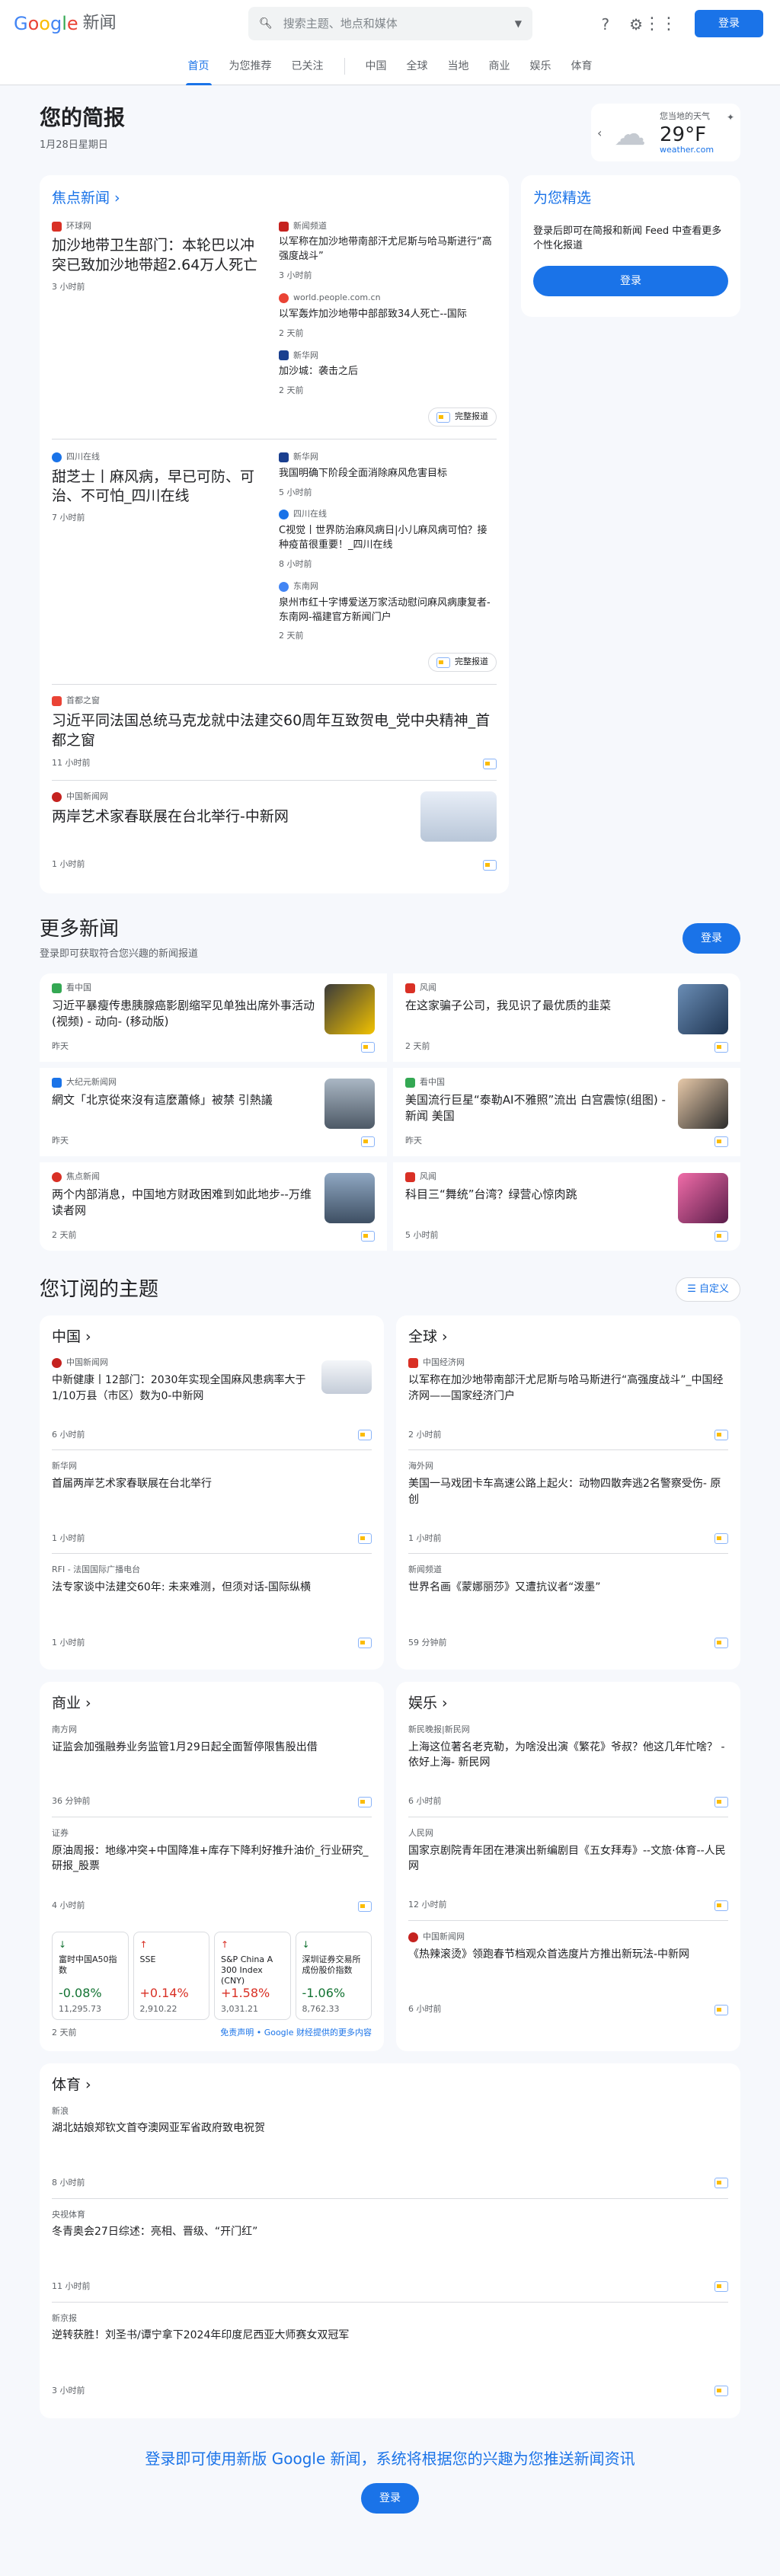  What do you see at coordinates (665, 132) in the screenshot?
I see `weather-widget: ‹ ☁ 您当地的天气 29°F weather.com ✦` at bounding box center [665, 132].